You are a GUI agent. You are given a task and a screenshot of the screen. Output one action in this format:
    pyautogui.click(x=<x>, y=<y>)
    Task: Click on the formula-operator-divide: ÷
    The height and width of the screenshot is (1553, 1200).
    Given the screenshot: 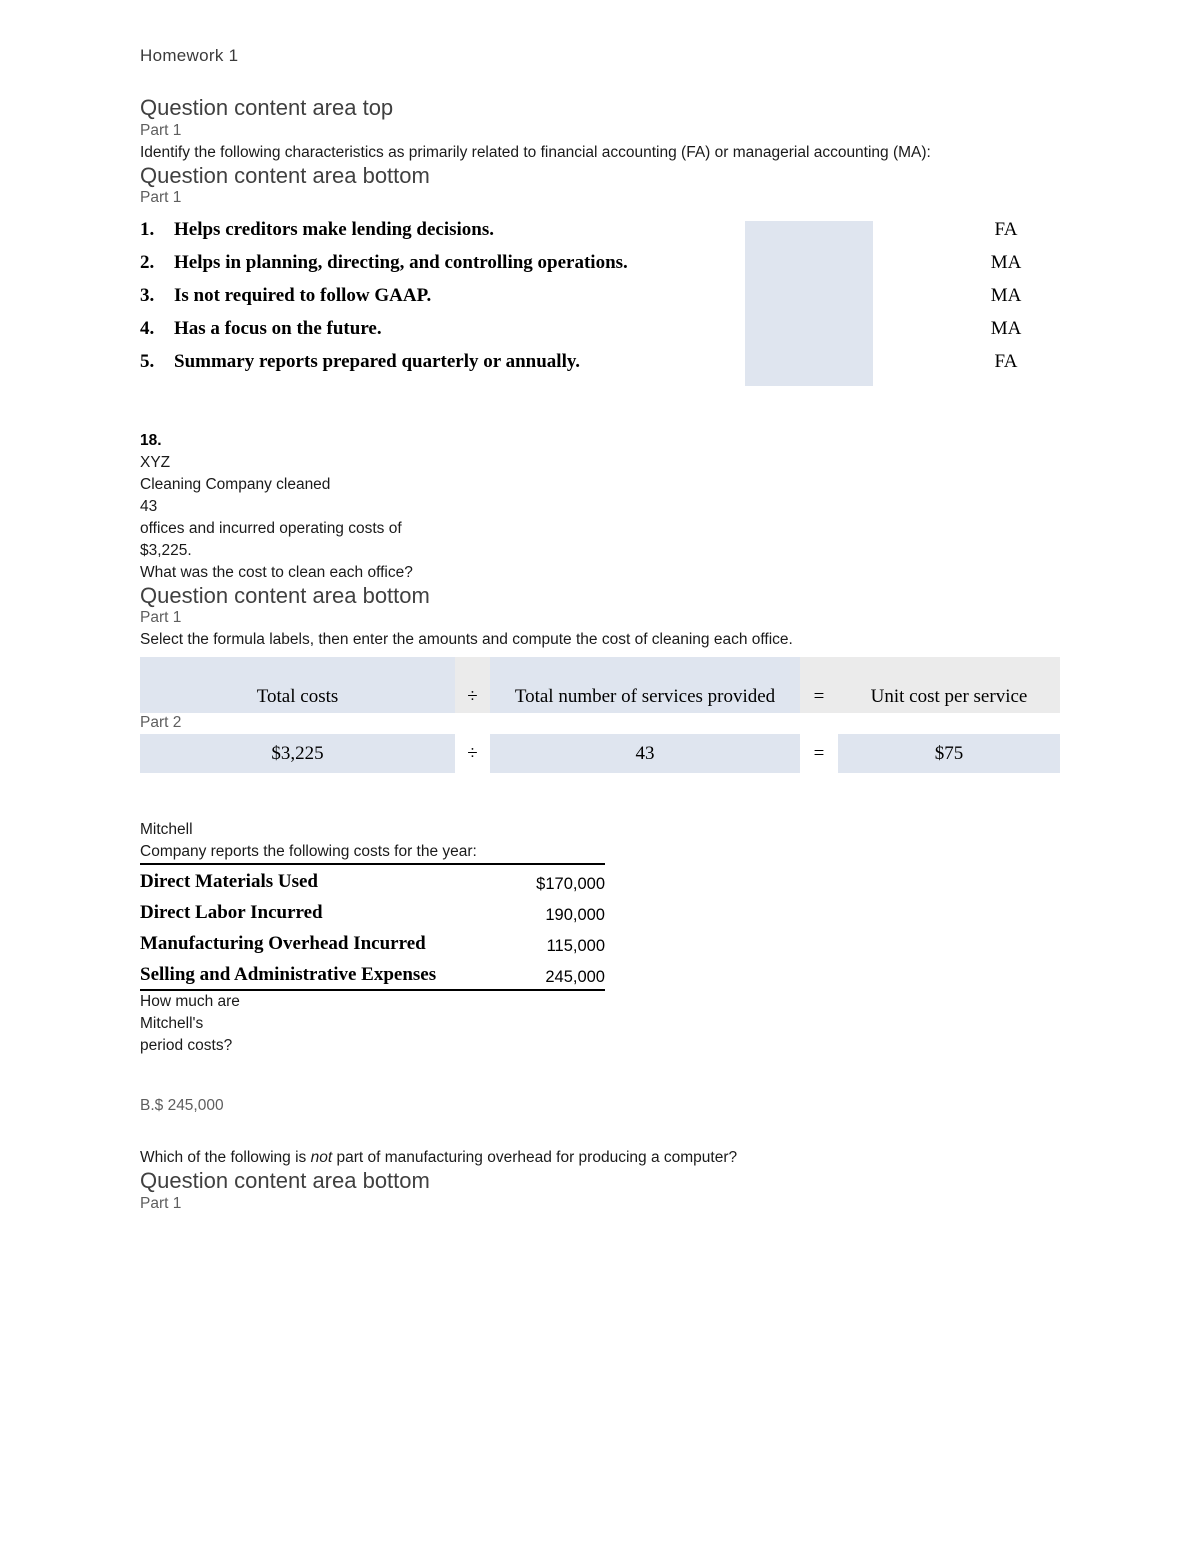 What is the action you would take?
    pyautogui.click(x=472, y=685)
    